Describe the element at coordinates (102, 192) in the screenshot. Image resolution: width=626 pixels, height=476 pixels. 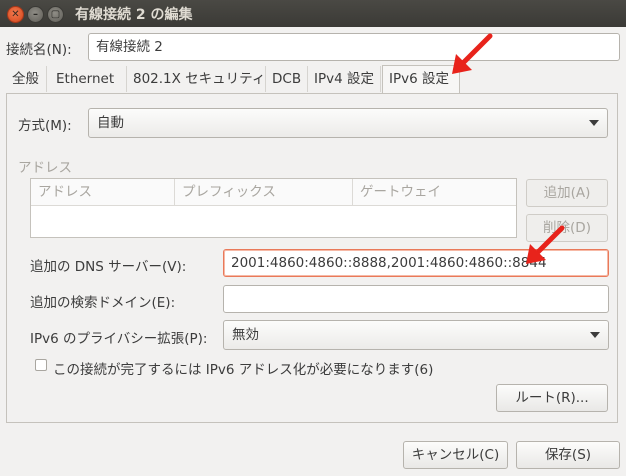
I see `column-address: アドレス` at that location.